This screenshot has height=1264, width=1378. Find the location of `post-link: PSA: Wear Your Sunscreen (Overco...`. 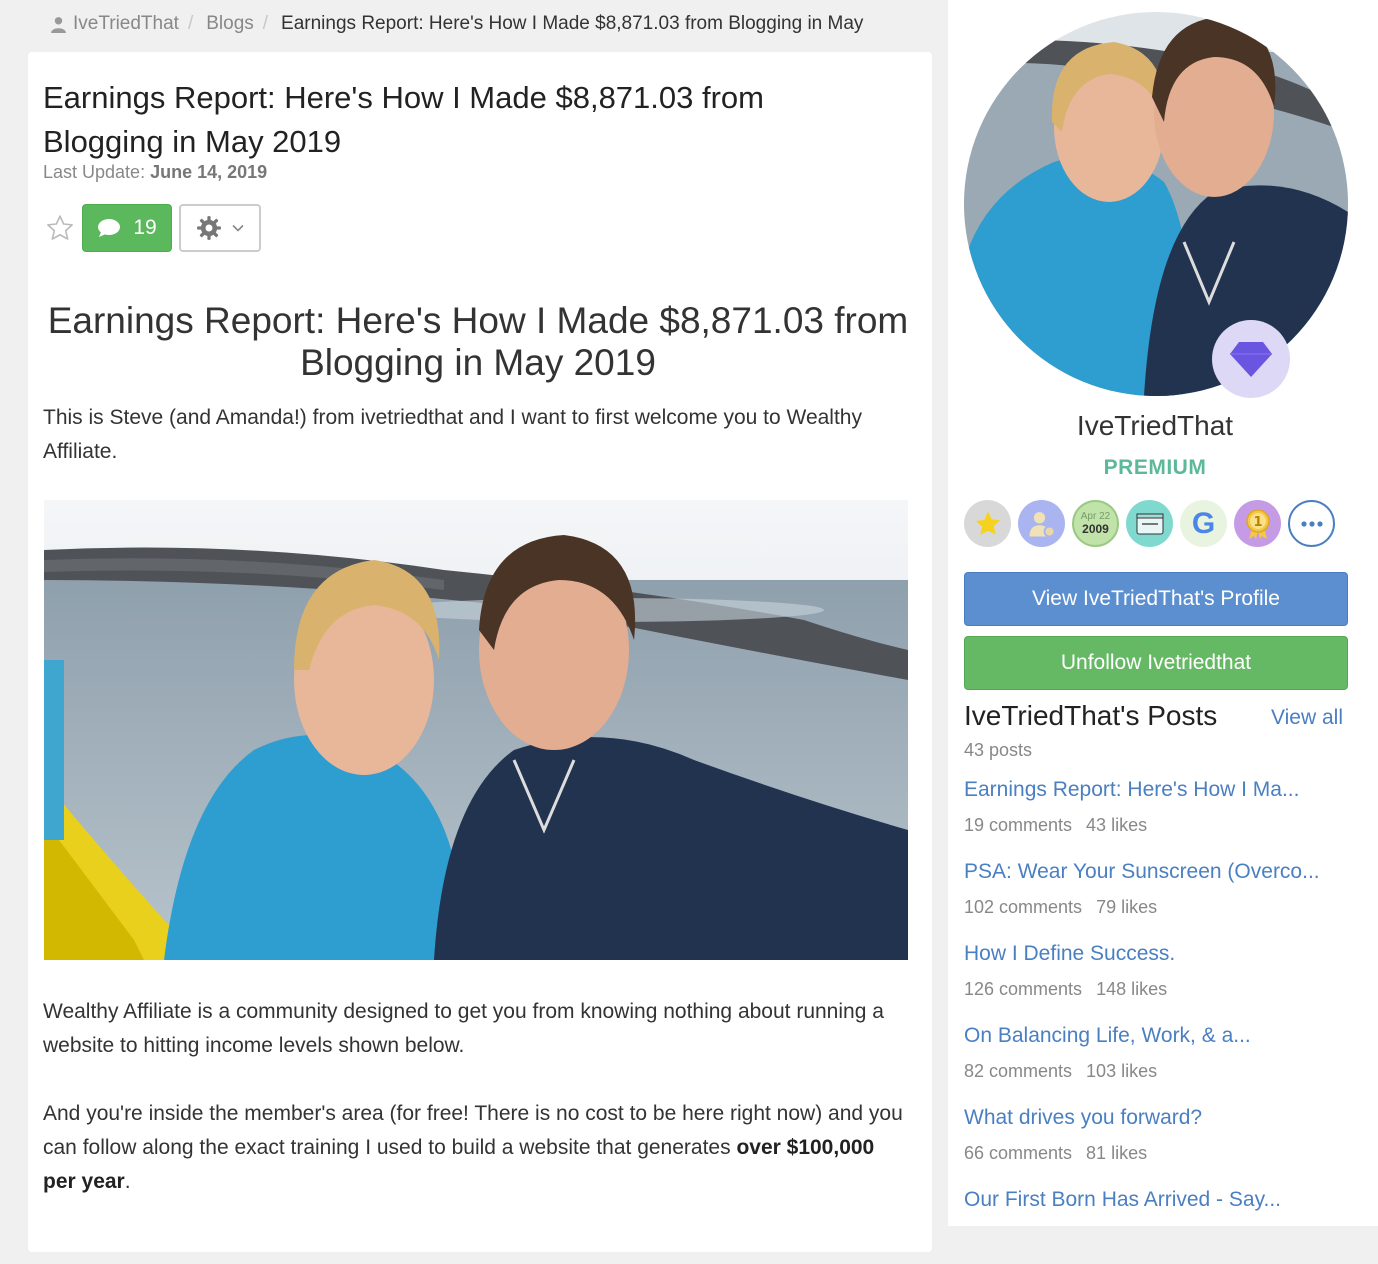

post-link: PSA: Wear Your Sunscreen (Overco... is located at coordinates (1159, 872).